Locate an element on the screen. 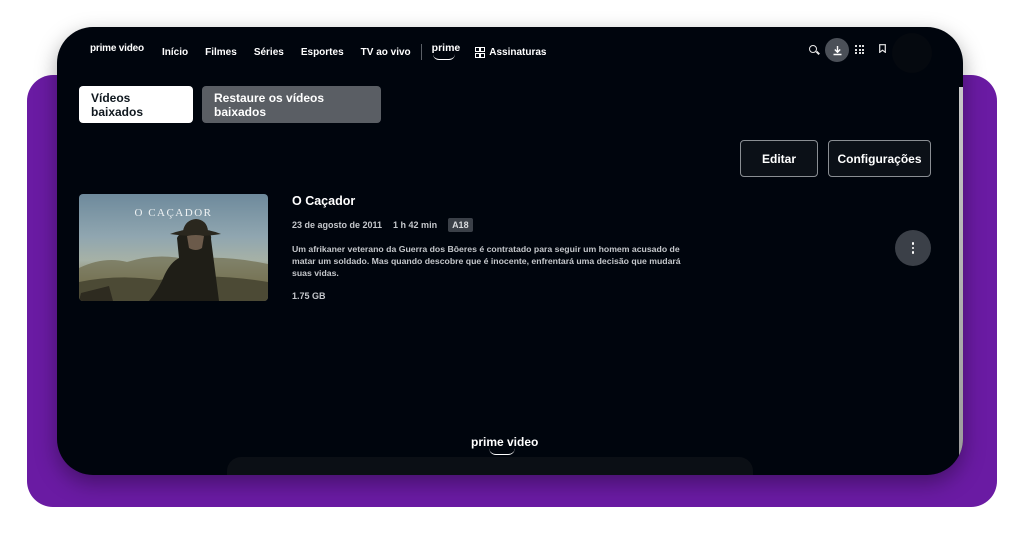 This screenshot has width=1024, height=536. nav-item-inicio: Início is located at coordinates (175, 52).